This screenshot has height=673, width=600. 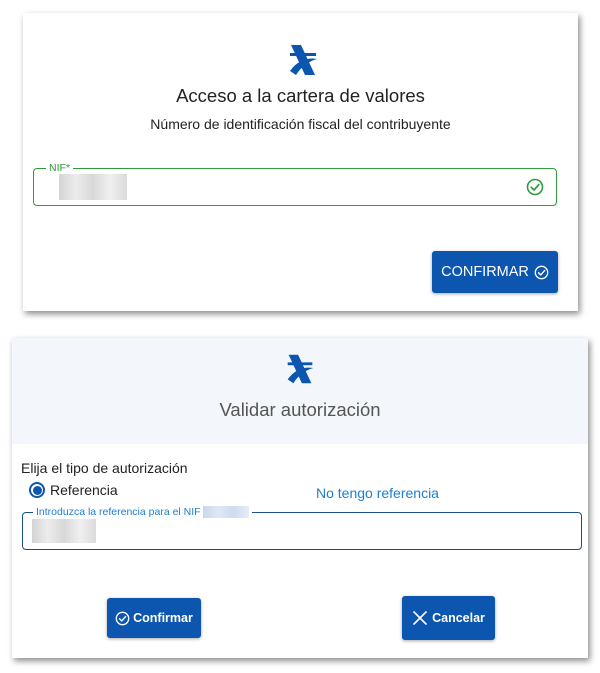 What do you see at coordinates (302, 527) in the screenshot?
I see `reference-input: Introduzca la referencia para el NIF` at bounding box center [302, 527].